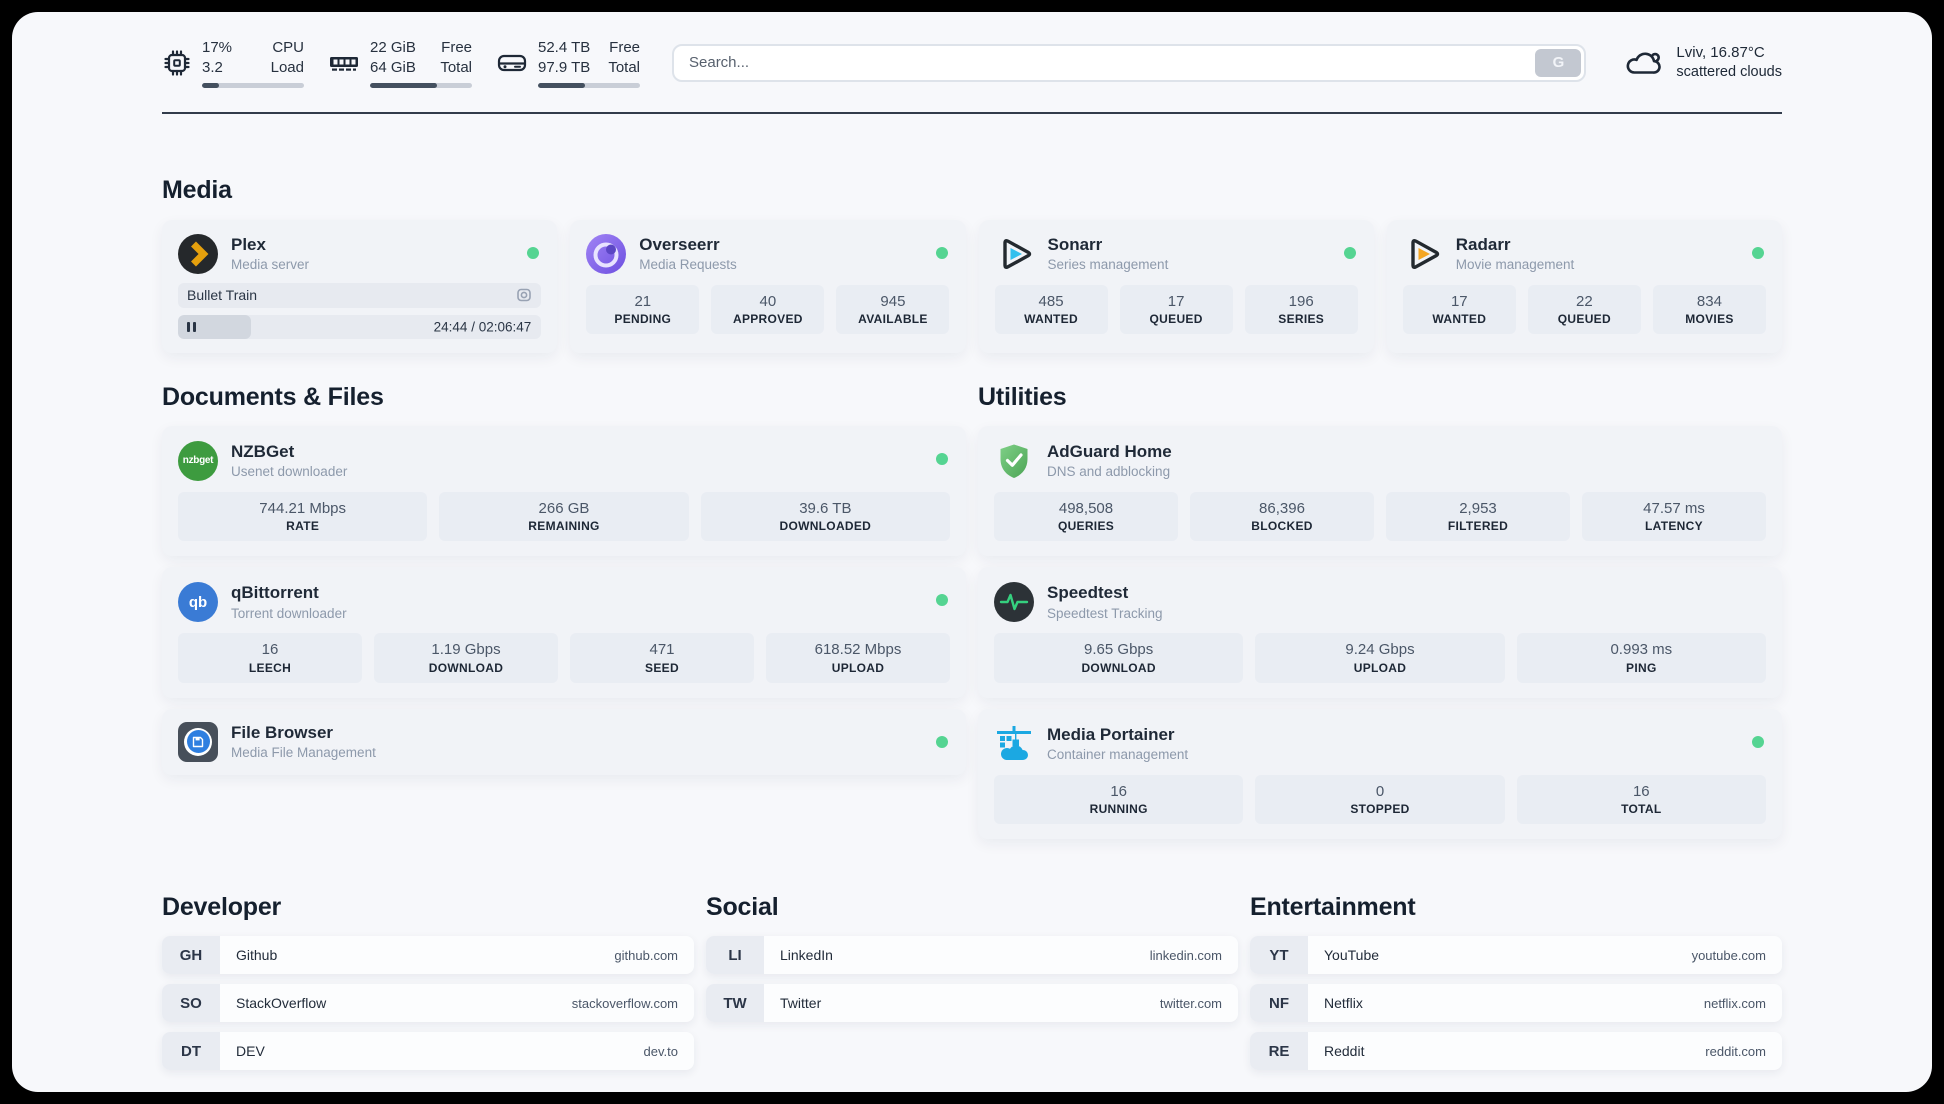 Image resolution: width=1944 pixels, height=1104 pixels. What do you see at coordinates (282, 732) in the screenshot?
I see `app-name: File Browser` at bounding box center [282, 732].